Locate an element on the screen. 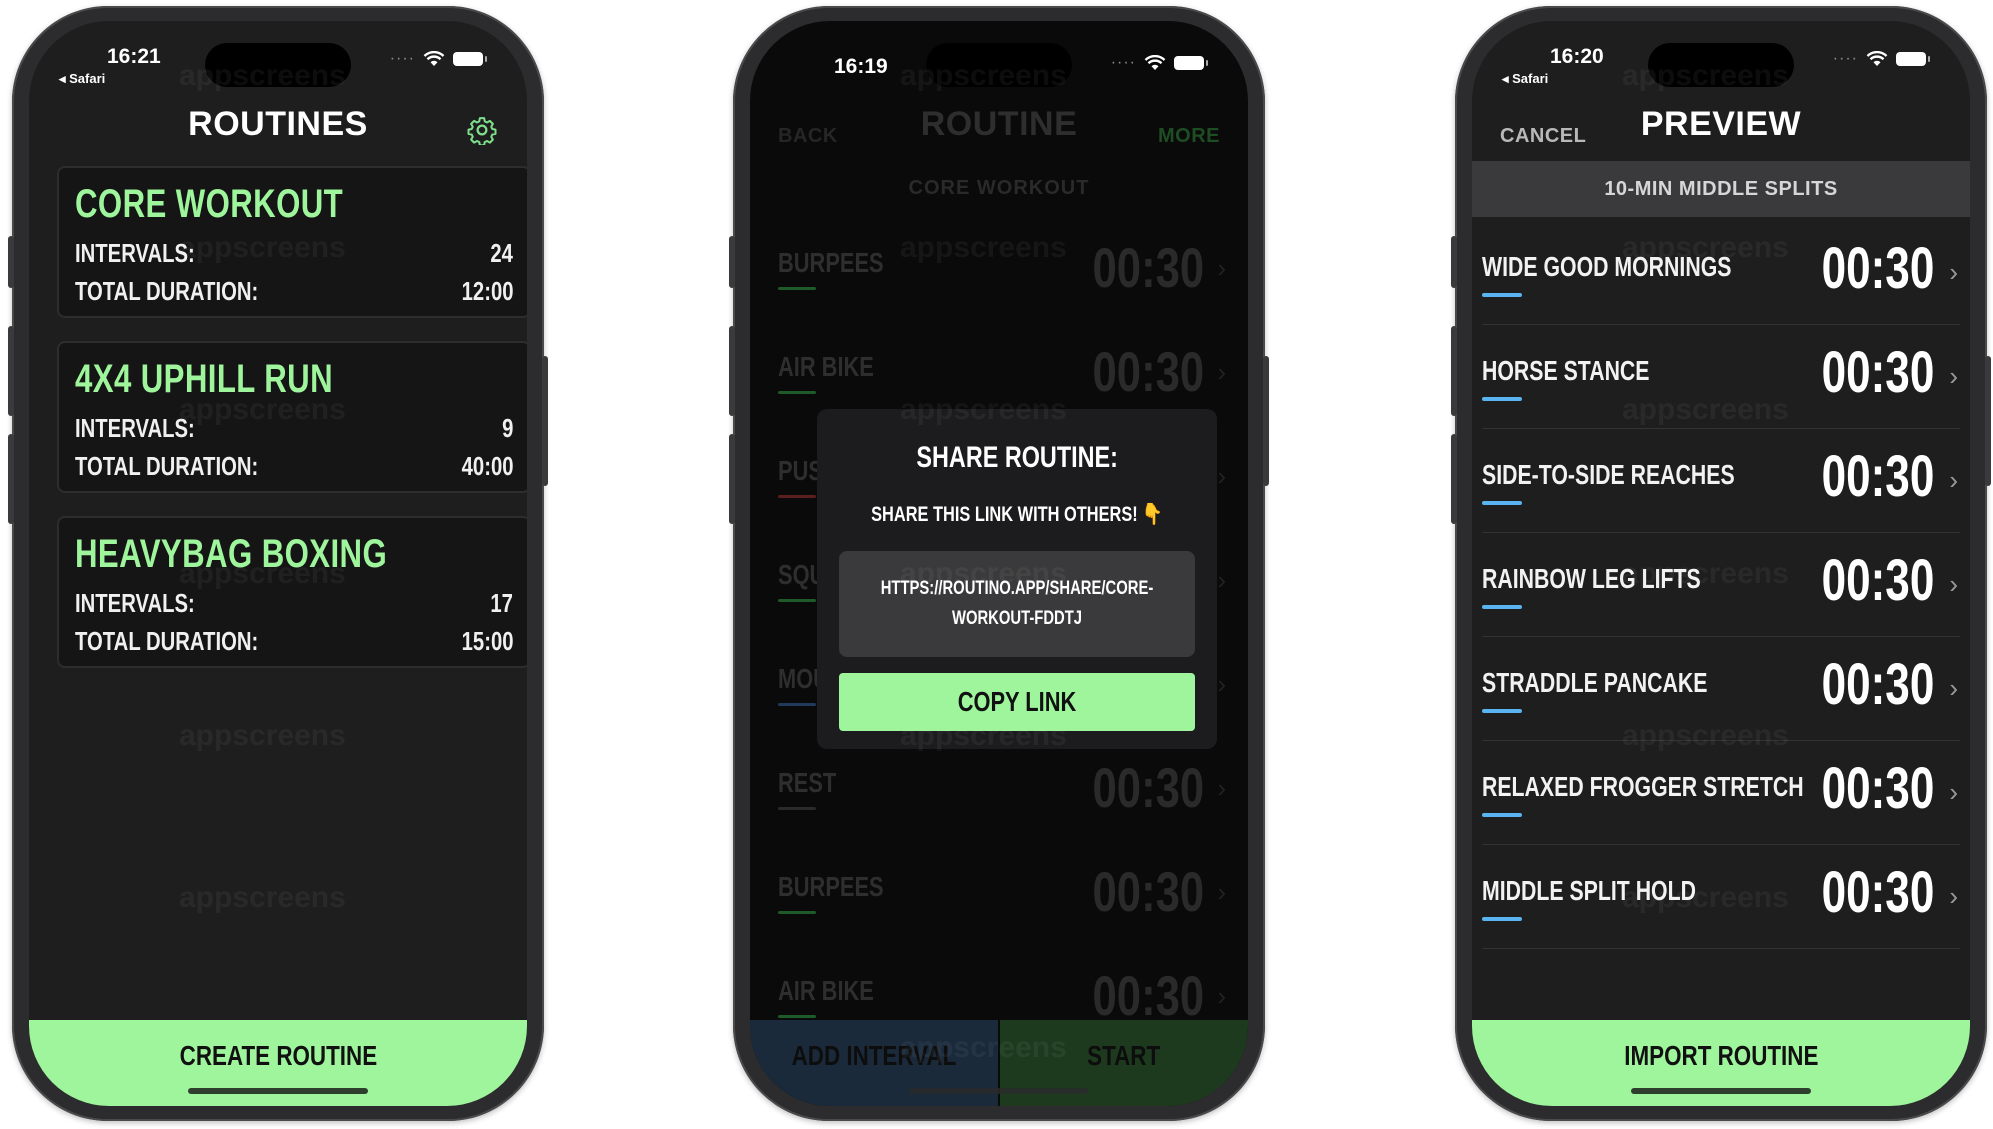 The width and height of the screenshot is (1993, 1129). gear-icon is located at coordinates (482, 130).